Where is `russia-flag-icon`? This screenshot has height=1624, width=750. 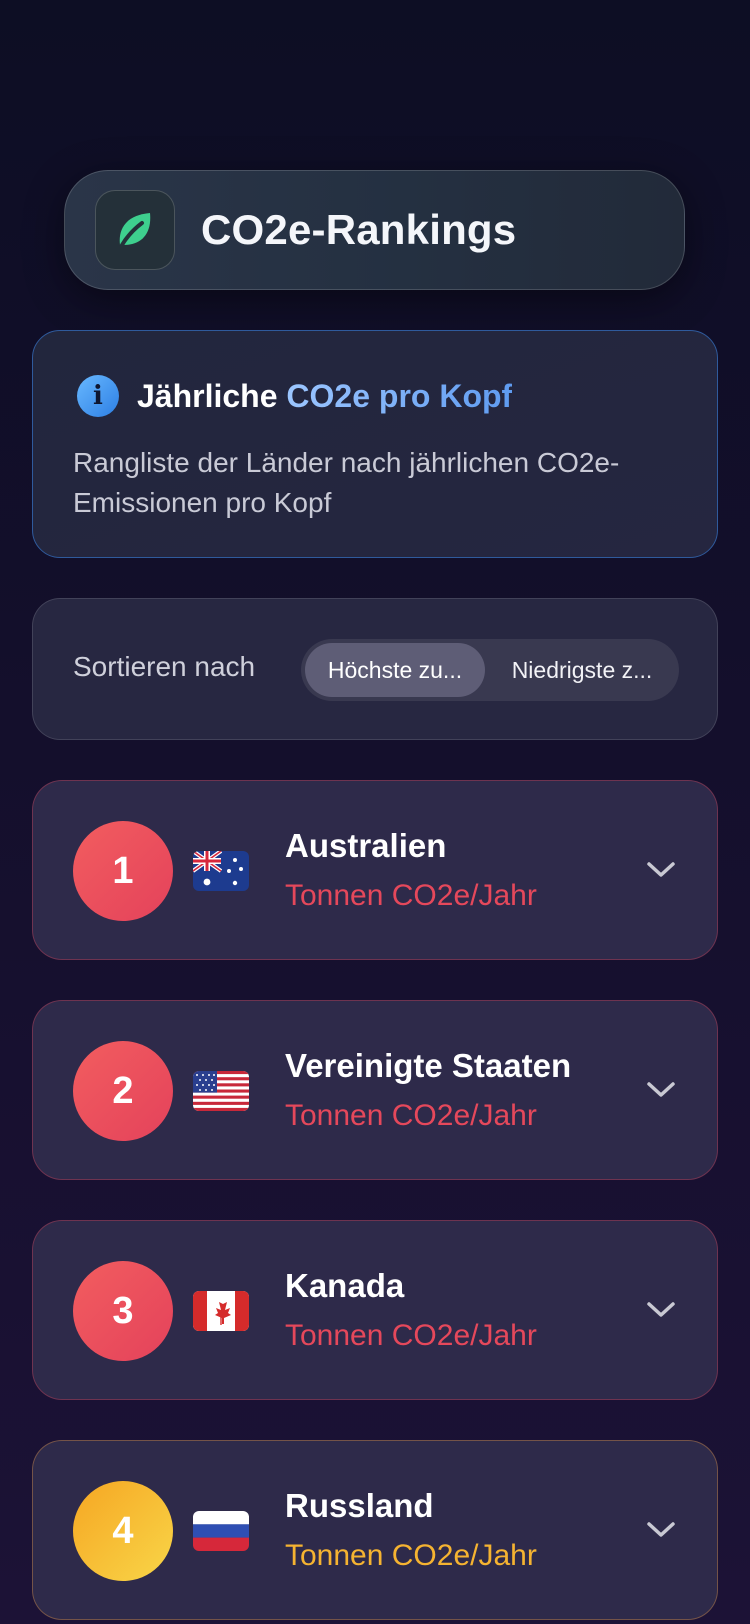 russia-flag-icon is located at coordinates (221, 1531).